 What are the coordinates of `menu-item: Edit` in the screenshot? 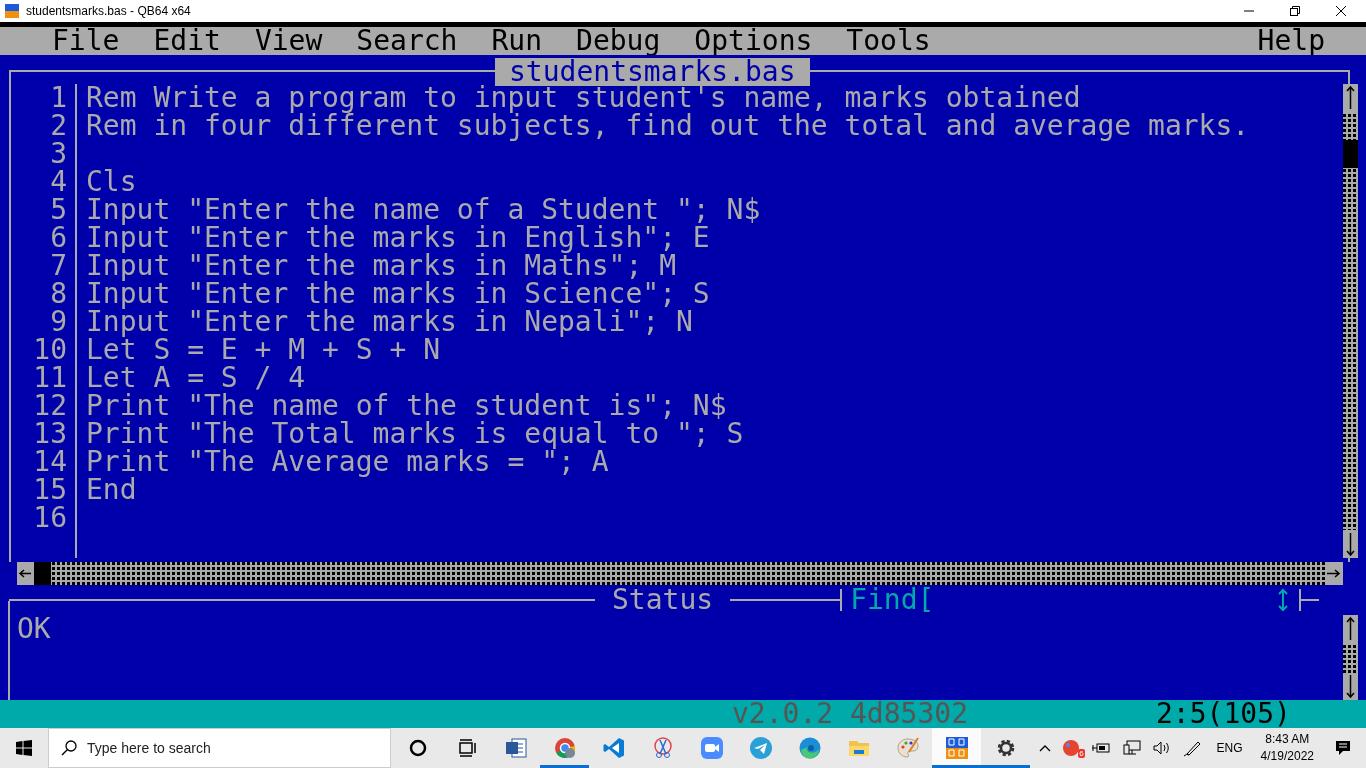 It's located at (187, 41).